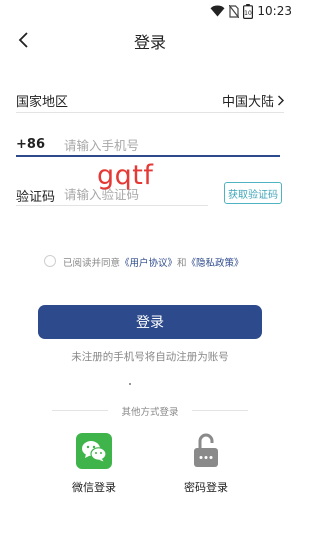 This screenshot has width=320, height=533. Describe the element at coordinates (274, 11) in the screenshot. I see `status-time: 10:23` at that location.